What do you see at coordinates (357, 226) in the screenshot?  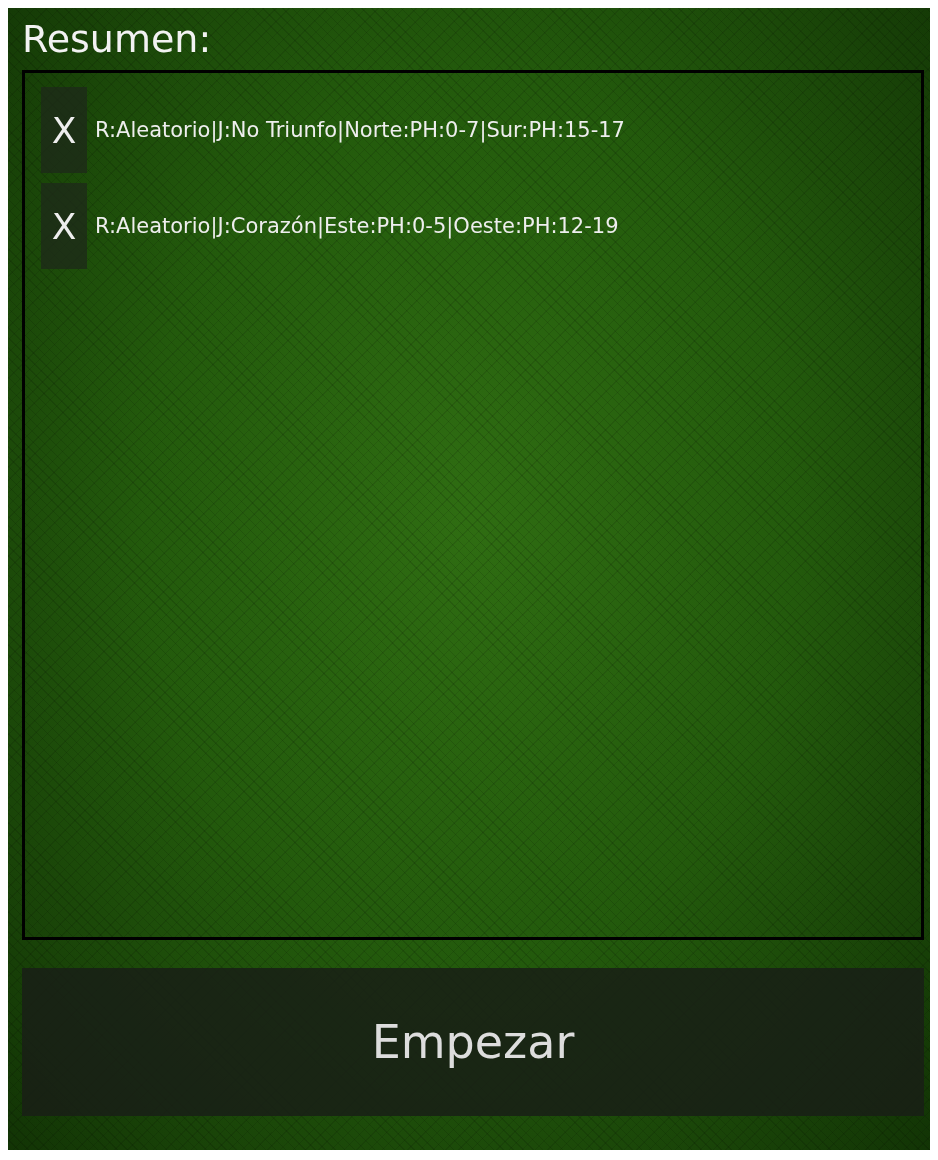 I see `deal-summary: R:Aleatorio|J:Corazón|Este:PH:0-5|Oeste:PH:12-19` at bounding box center [357, 226].